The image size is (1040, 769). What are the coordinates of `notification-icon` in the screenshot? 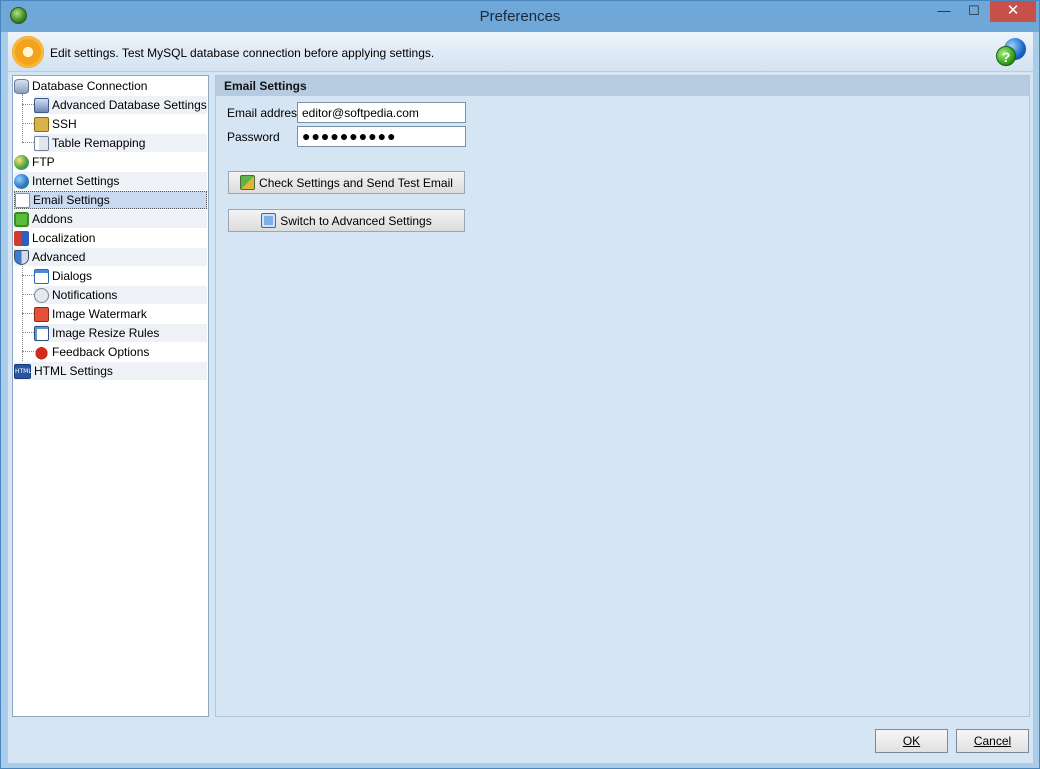 It's located at (41, 295).